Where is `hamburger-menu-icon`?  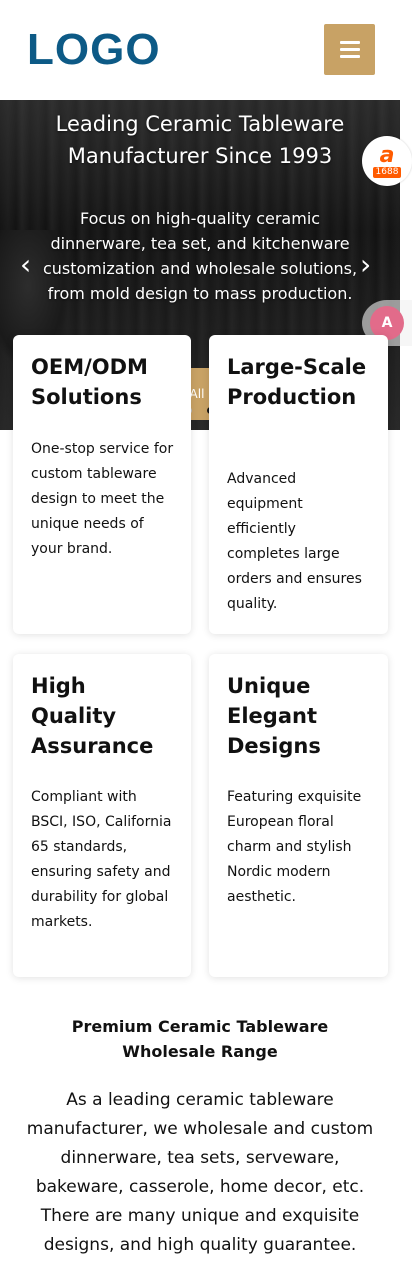 hamburger-menu-icon is located at coordinates (349, 49).